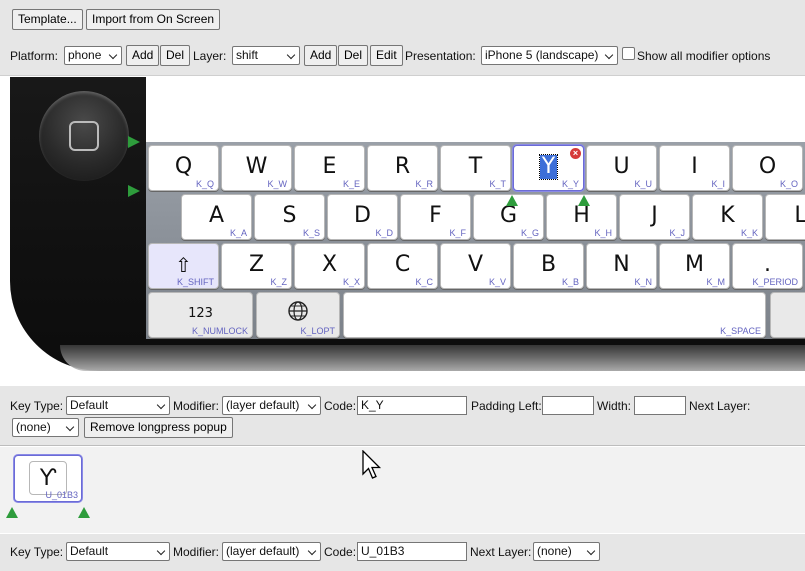  What do you see at coordinates (568, 405) in the screenshot?
I see `padding-left-input` at bounding box center [568, 405].